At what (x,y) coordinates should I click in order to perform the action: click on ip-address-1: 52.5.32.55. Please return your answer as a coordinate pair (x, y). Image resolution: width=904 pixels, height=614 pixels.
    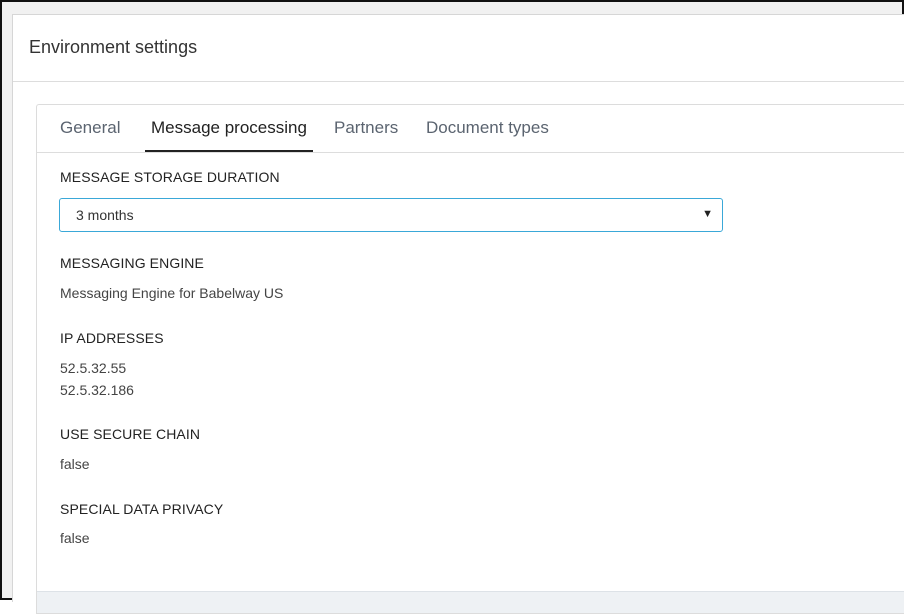
    Looking at the image, I should click on (93, 368).